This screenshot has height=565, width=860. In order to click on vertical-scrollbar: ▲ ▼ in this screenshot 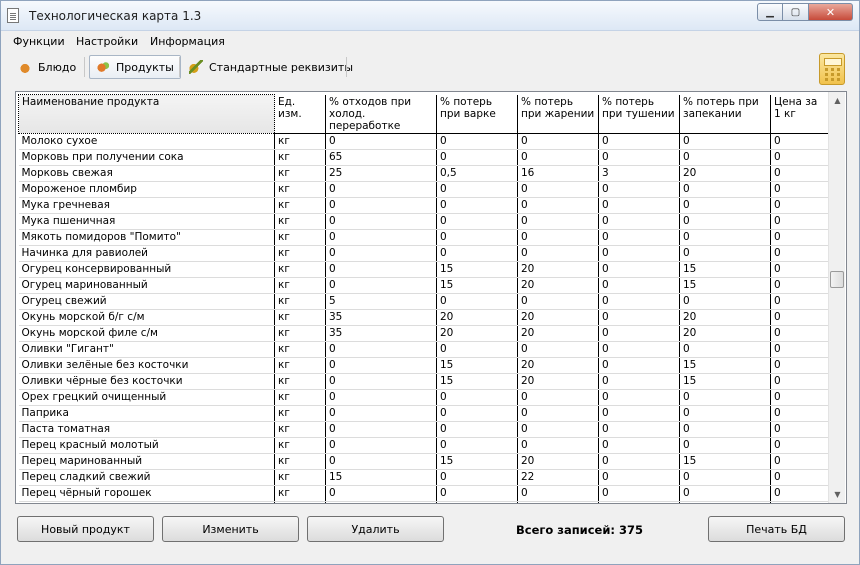, I will do `click(836, 297)`.